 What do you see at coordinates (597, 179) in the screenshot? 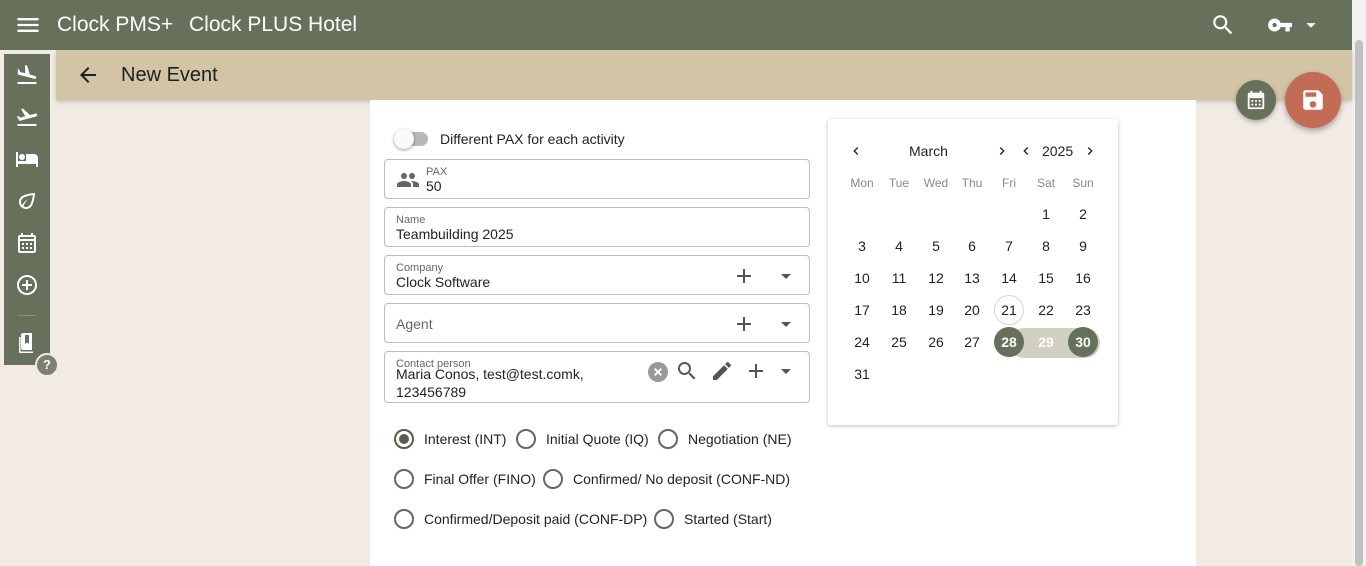
I see `pax-field: PAX 50` at bounding box center [597, 179].